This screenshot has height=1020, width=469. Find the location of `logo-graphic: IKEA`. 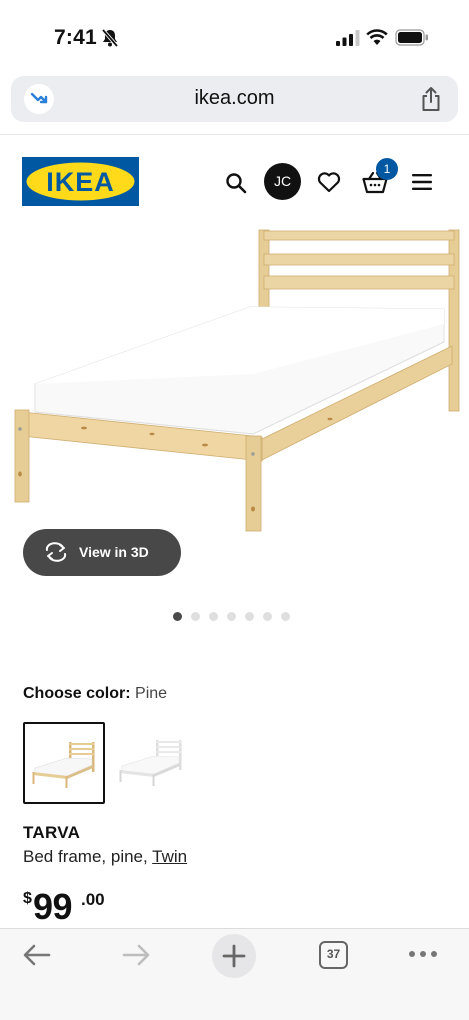

logo-graphic: IKEA is located at coordinates (80, 181).